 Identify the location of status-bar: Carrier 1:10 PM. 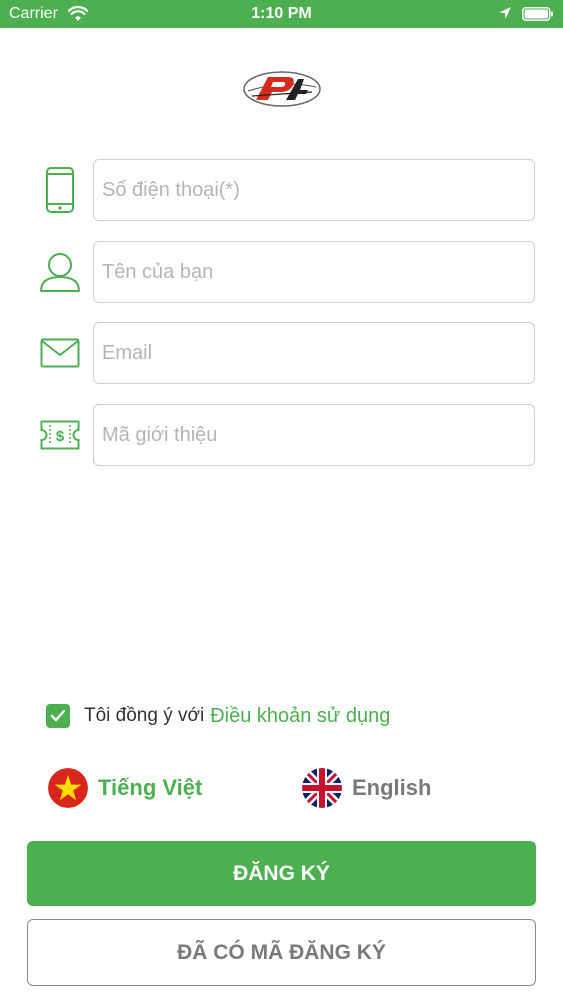
(281, 14).